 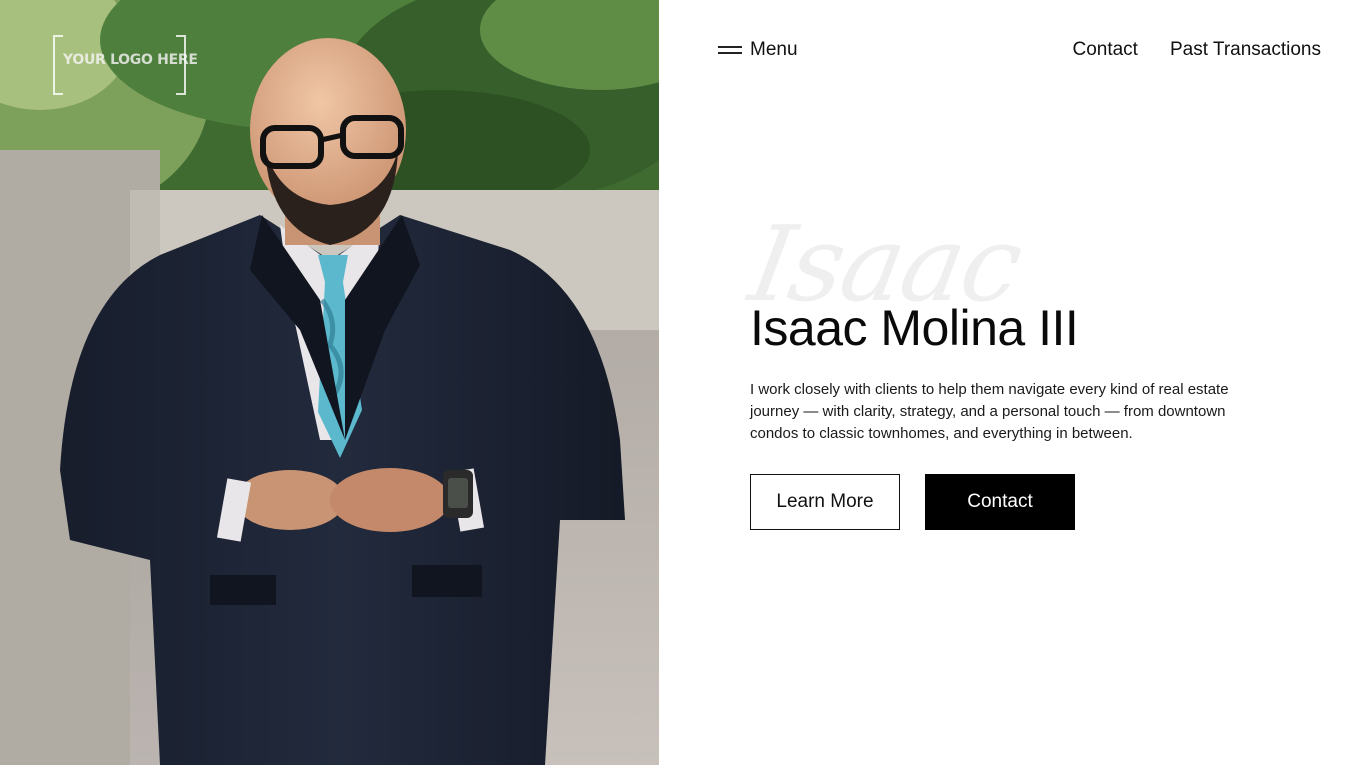 I want to click on hero-title: Isaac Molina III, so click(x=914, y=328).